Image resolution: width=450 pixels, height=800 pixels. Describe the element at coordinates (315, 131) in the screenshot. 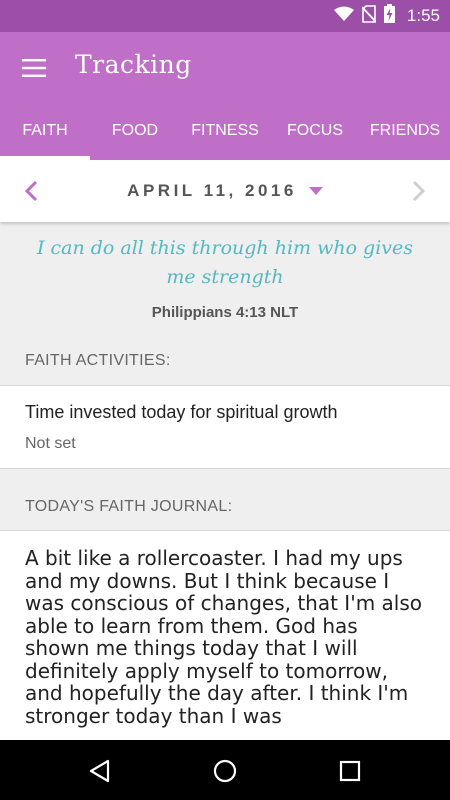

I see `tab-focus: FOCUS` at that location.